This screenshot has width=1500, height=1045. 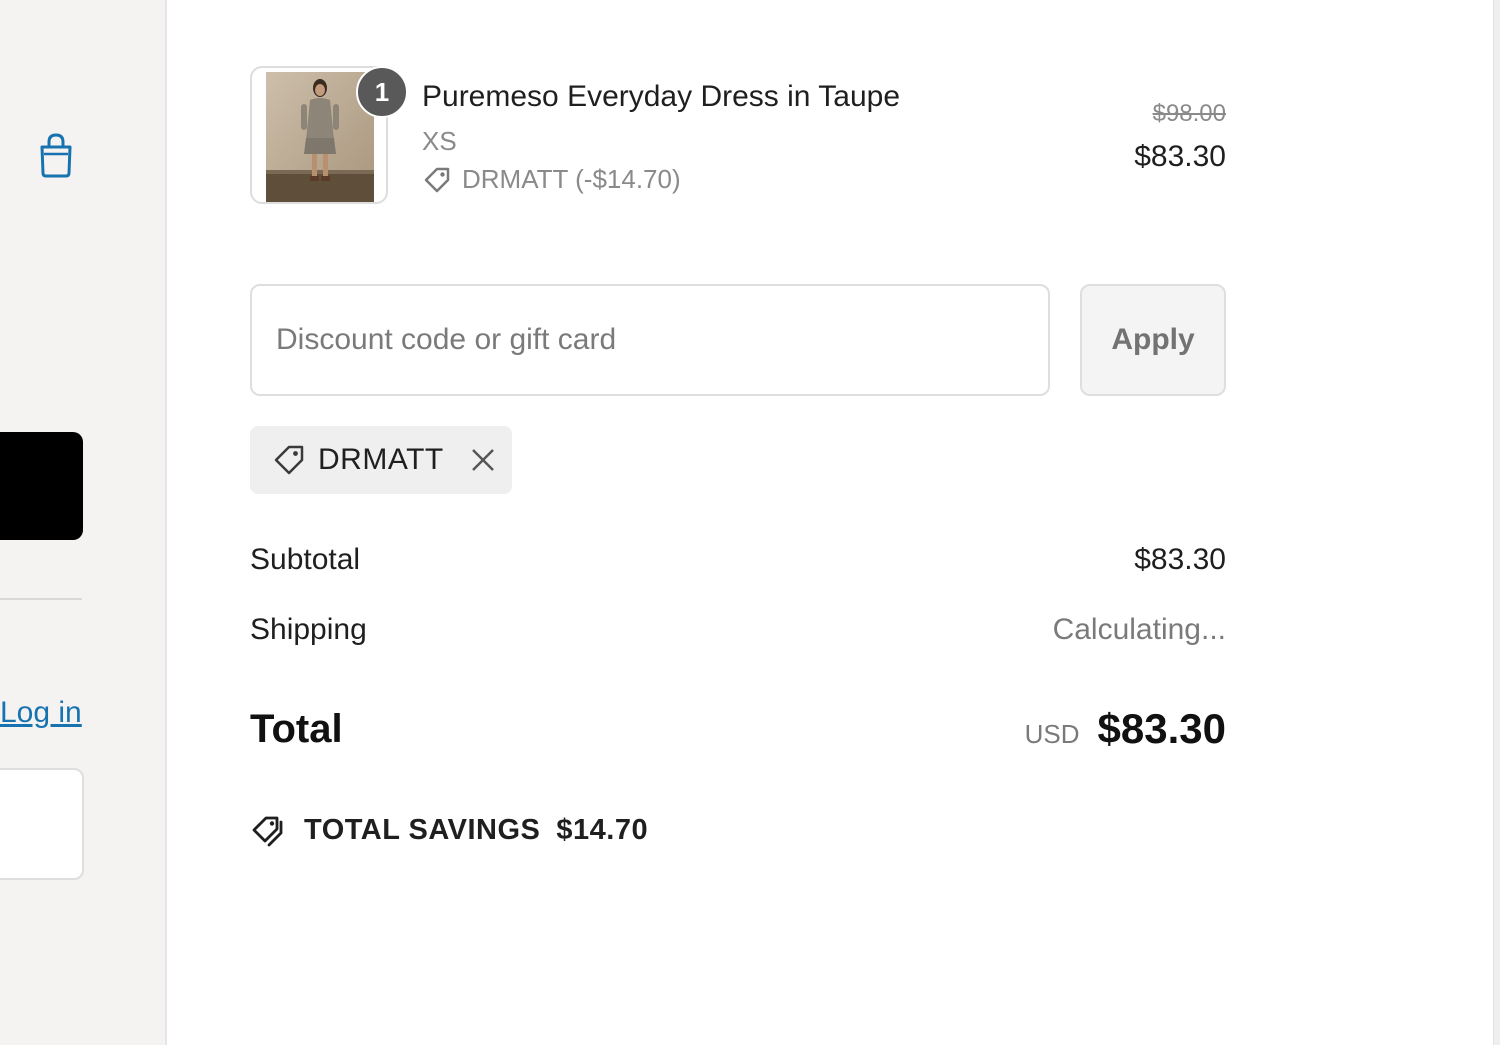 I want to click on close-icon, so click(x=482, y=460).